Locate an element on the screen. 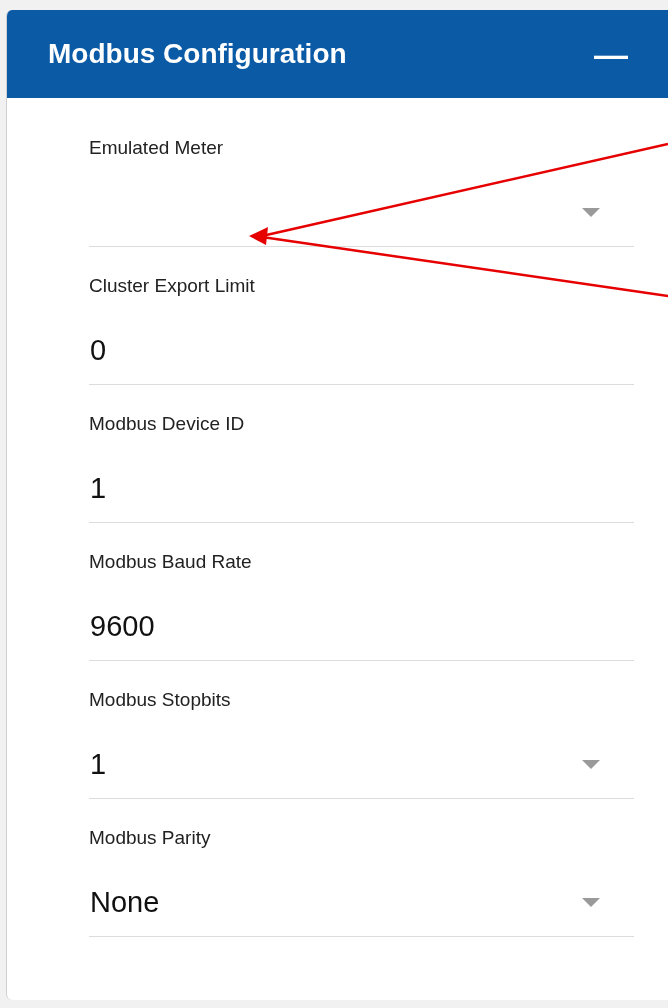 This screenshot has height=1008, width=668. dropdown-value: None is located at coordinates (124, 902).